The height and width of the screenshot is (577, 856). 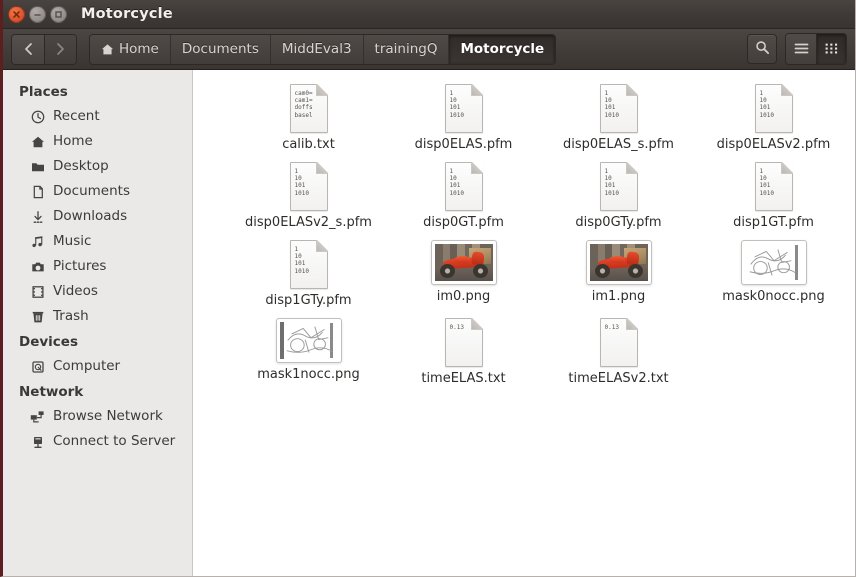 What do you see at coordinates (308, 144) in the screenshot?
I see `file-name: calib.txt` at bounding box center [308, 144].